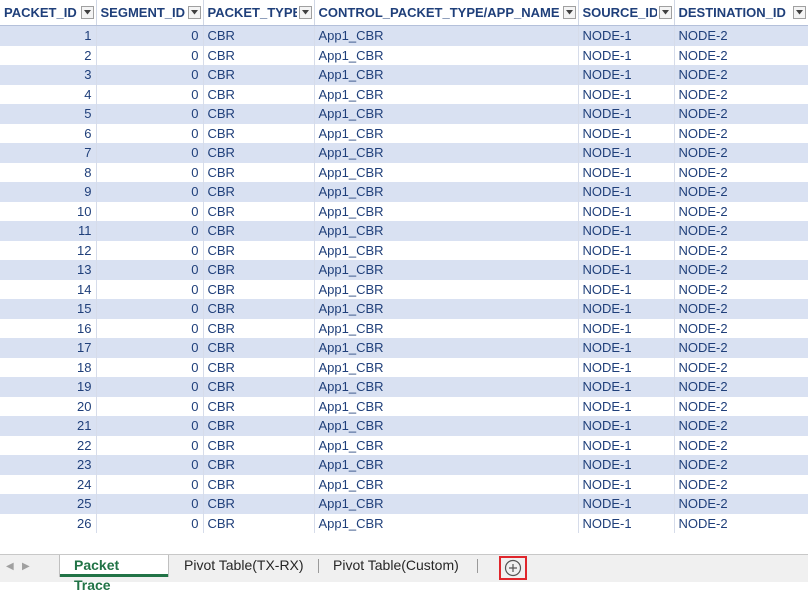 The height and width of the screenshot is (595, 808). Describe the element at coordinates (48, 211) in the screenshot. I see `cell-packet-id: 10` at that location.